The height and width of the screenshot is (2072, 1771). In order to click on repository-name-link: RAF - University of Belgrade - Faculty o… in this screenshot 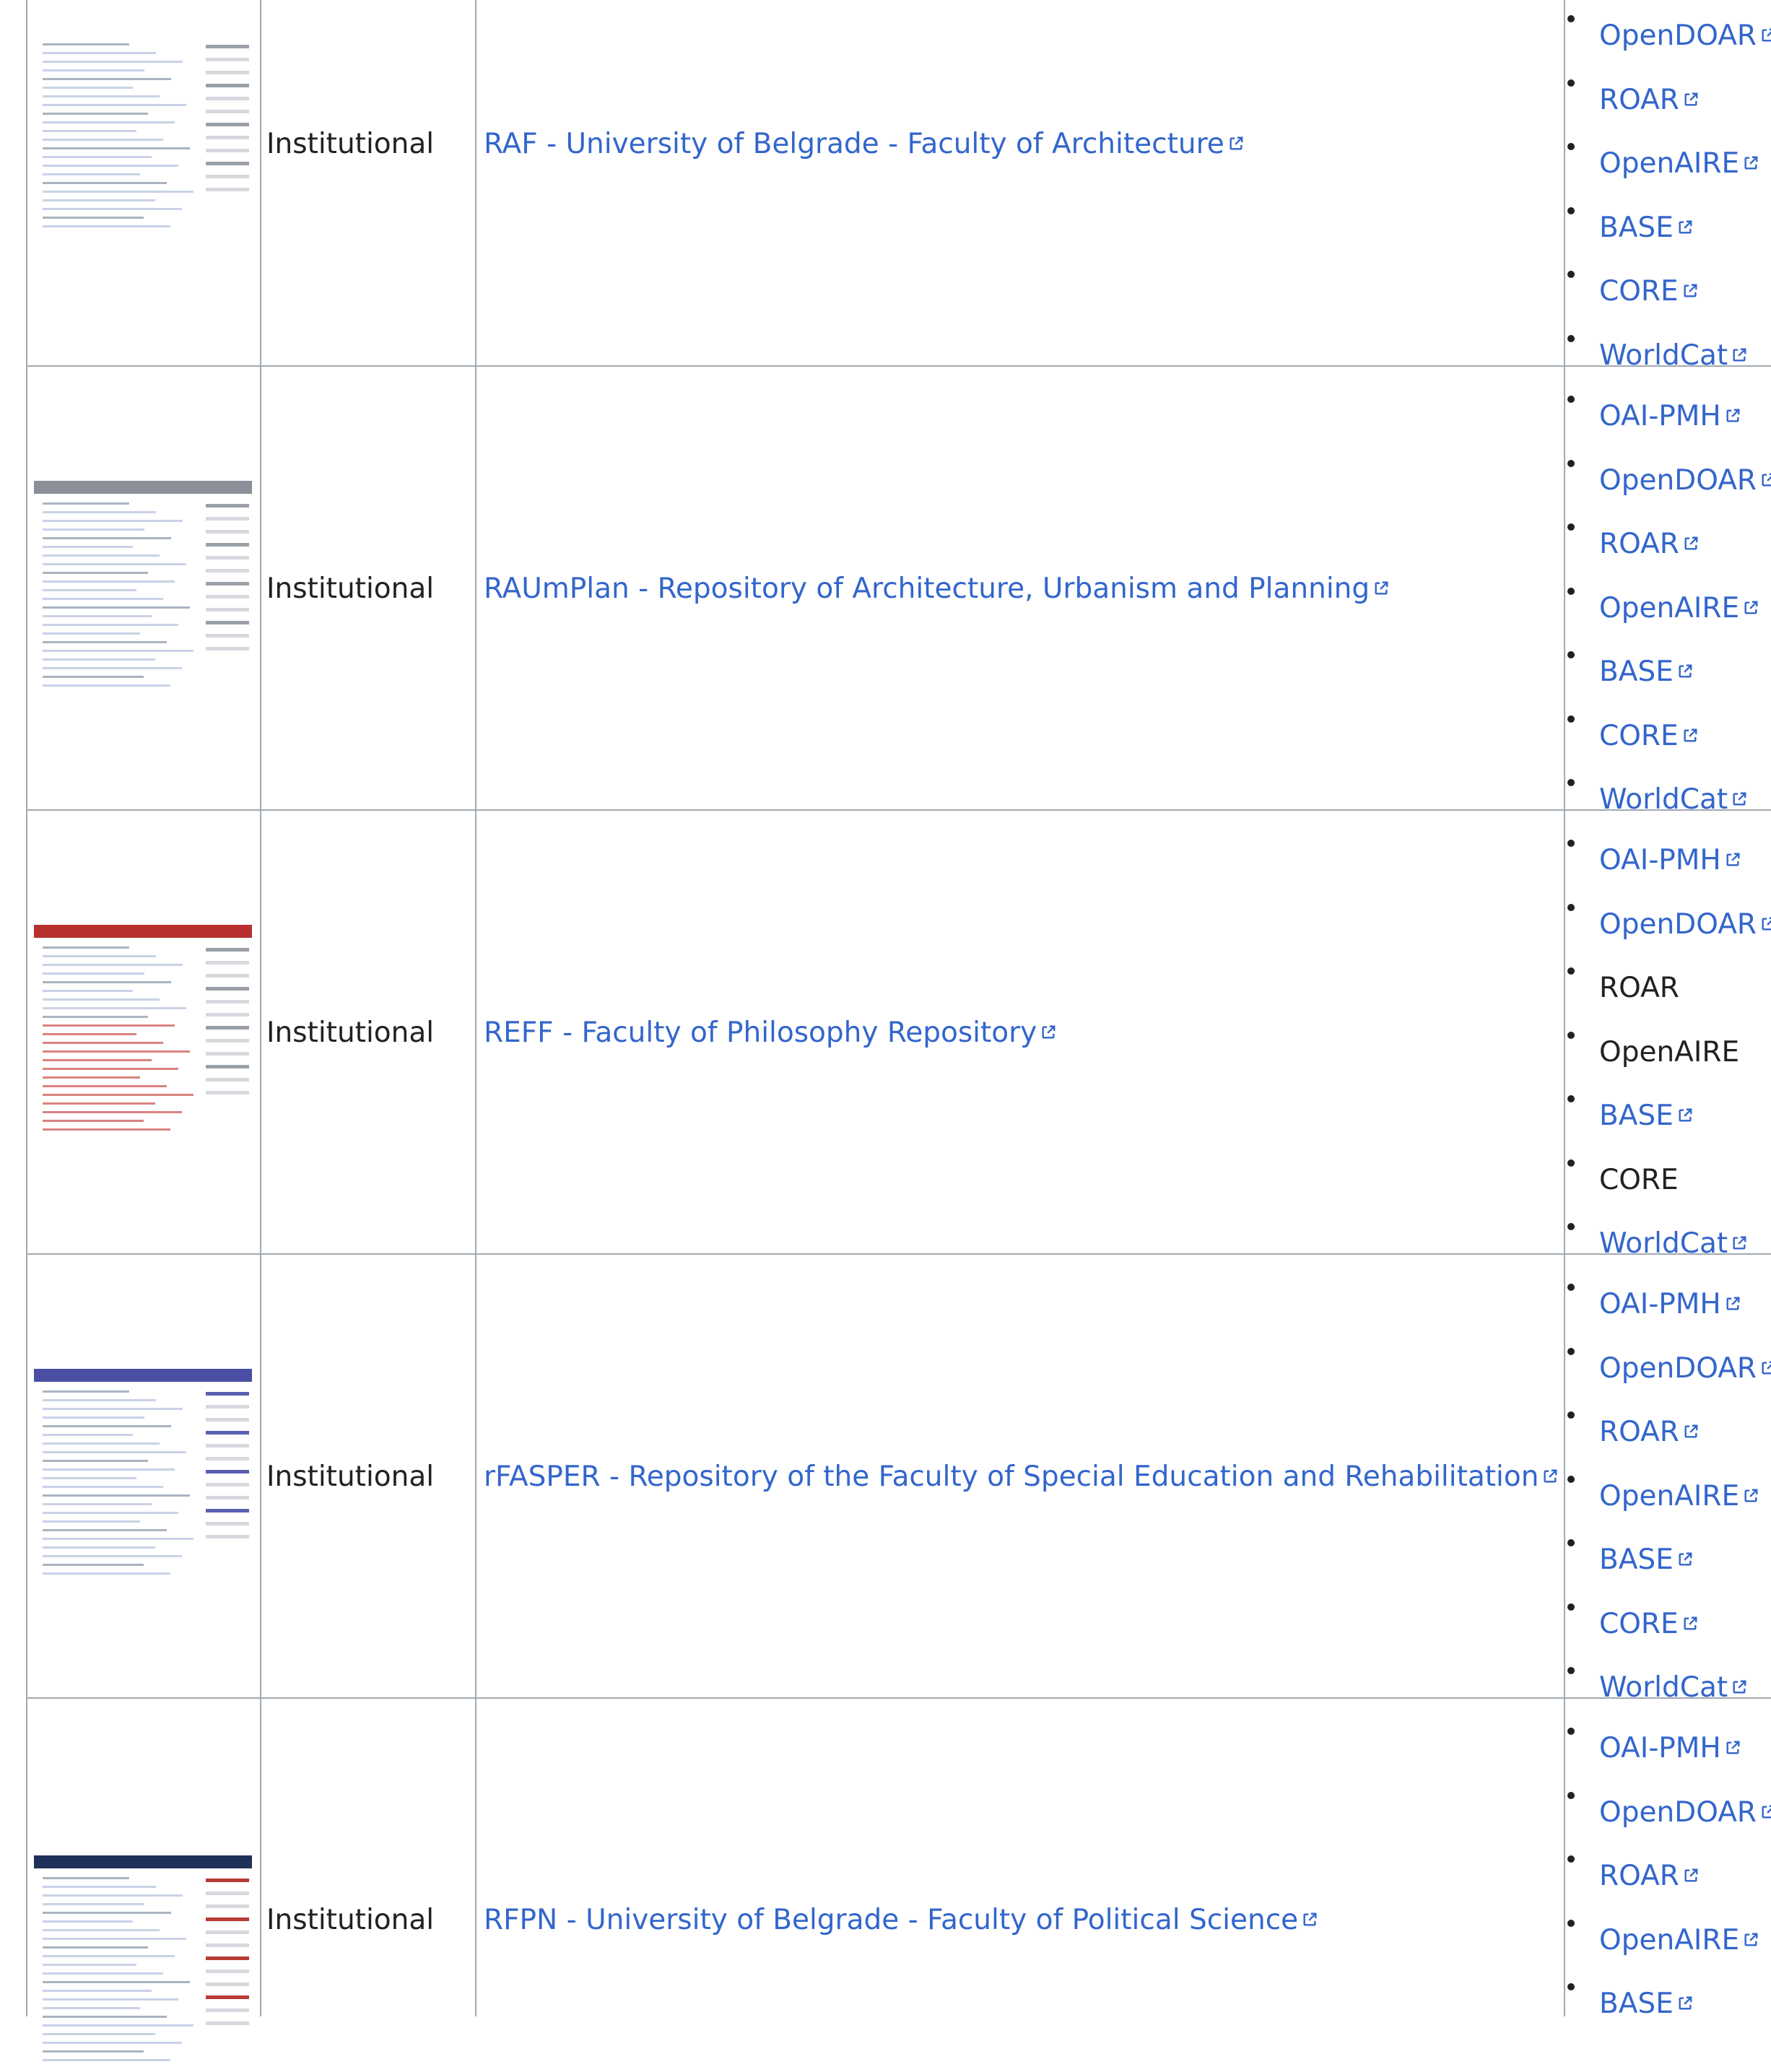, I will do `click(854, 144)`.